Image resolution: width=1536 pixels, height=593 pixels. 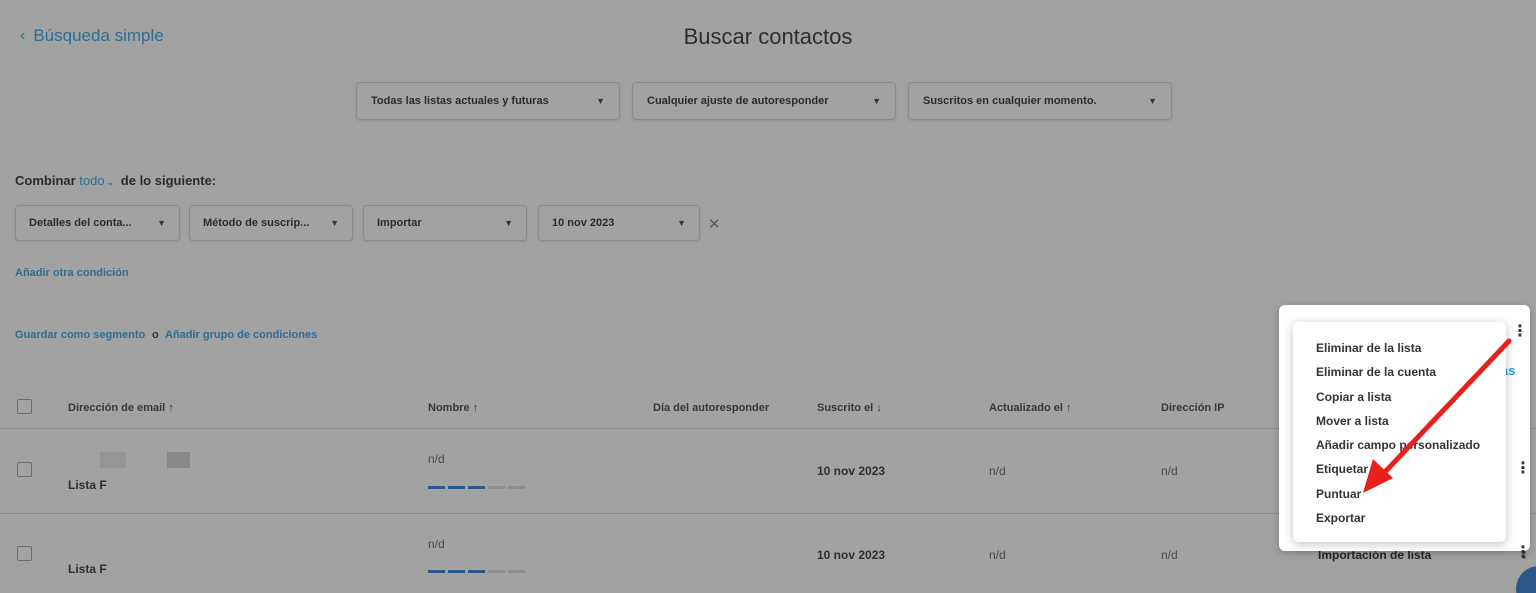 I want to click on annotation-arrow-icon, so click(x=1437, y=415).